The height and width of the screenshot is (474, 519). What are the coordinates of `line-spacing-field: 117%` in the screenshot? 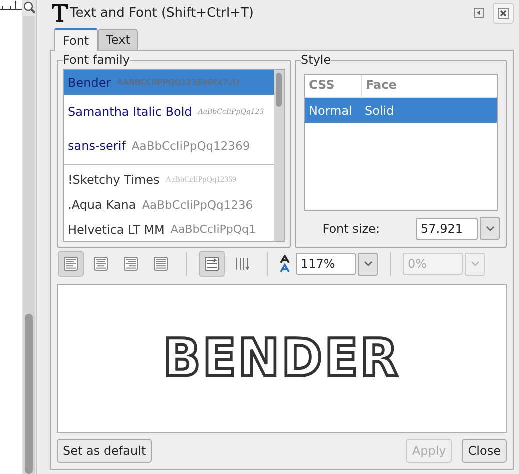 It's located at (326, 264).